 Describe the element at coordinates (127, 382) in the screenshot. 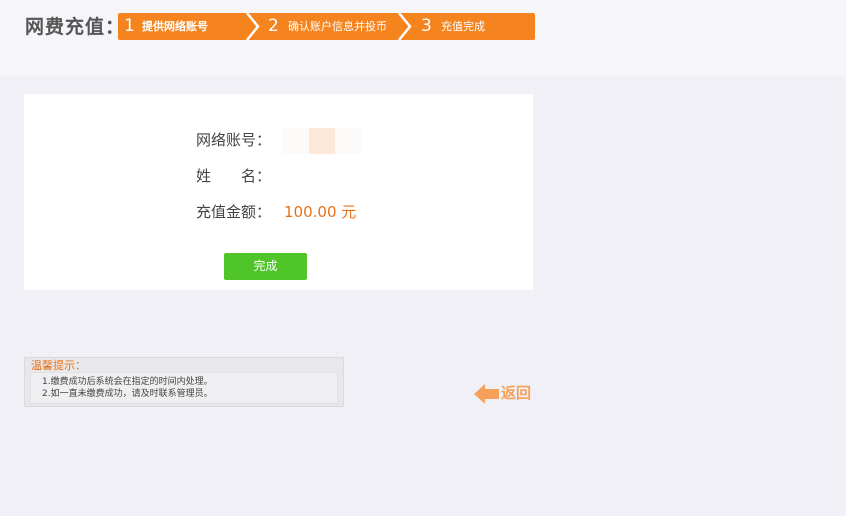

I see `tip-line-1: 1.缴费成功后系统会在指定的时间内处理。` at that location.